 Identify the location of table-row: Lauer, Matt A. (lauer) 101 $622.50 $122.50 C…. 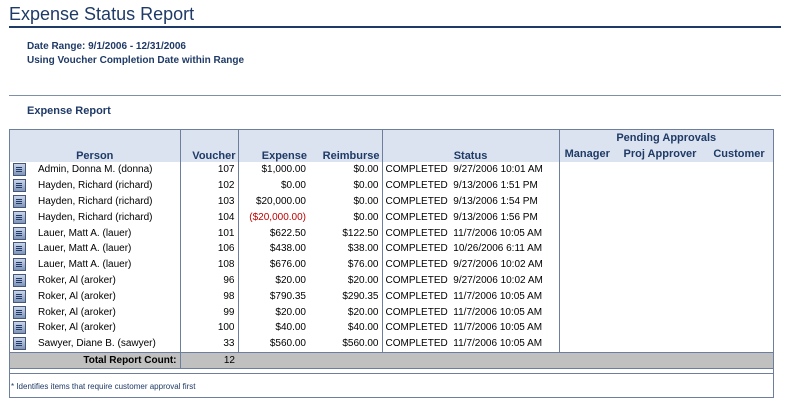
(391, 233).